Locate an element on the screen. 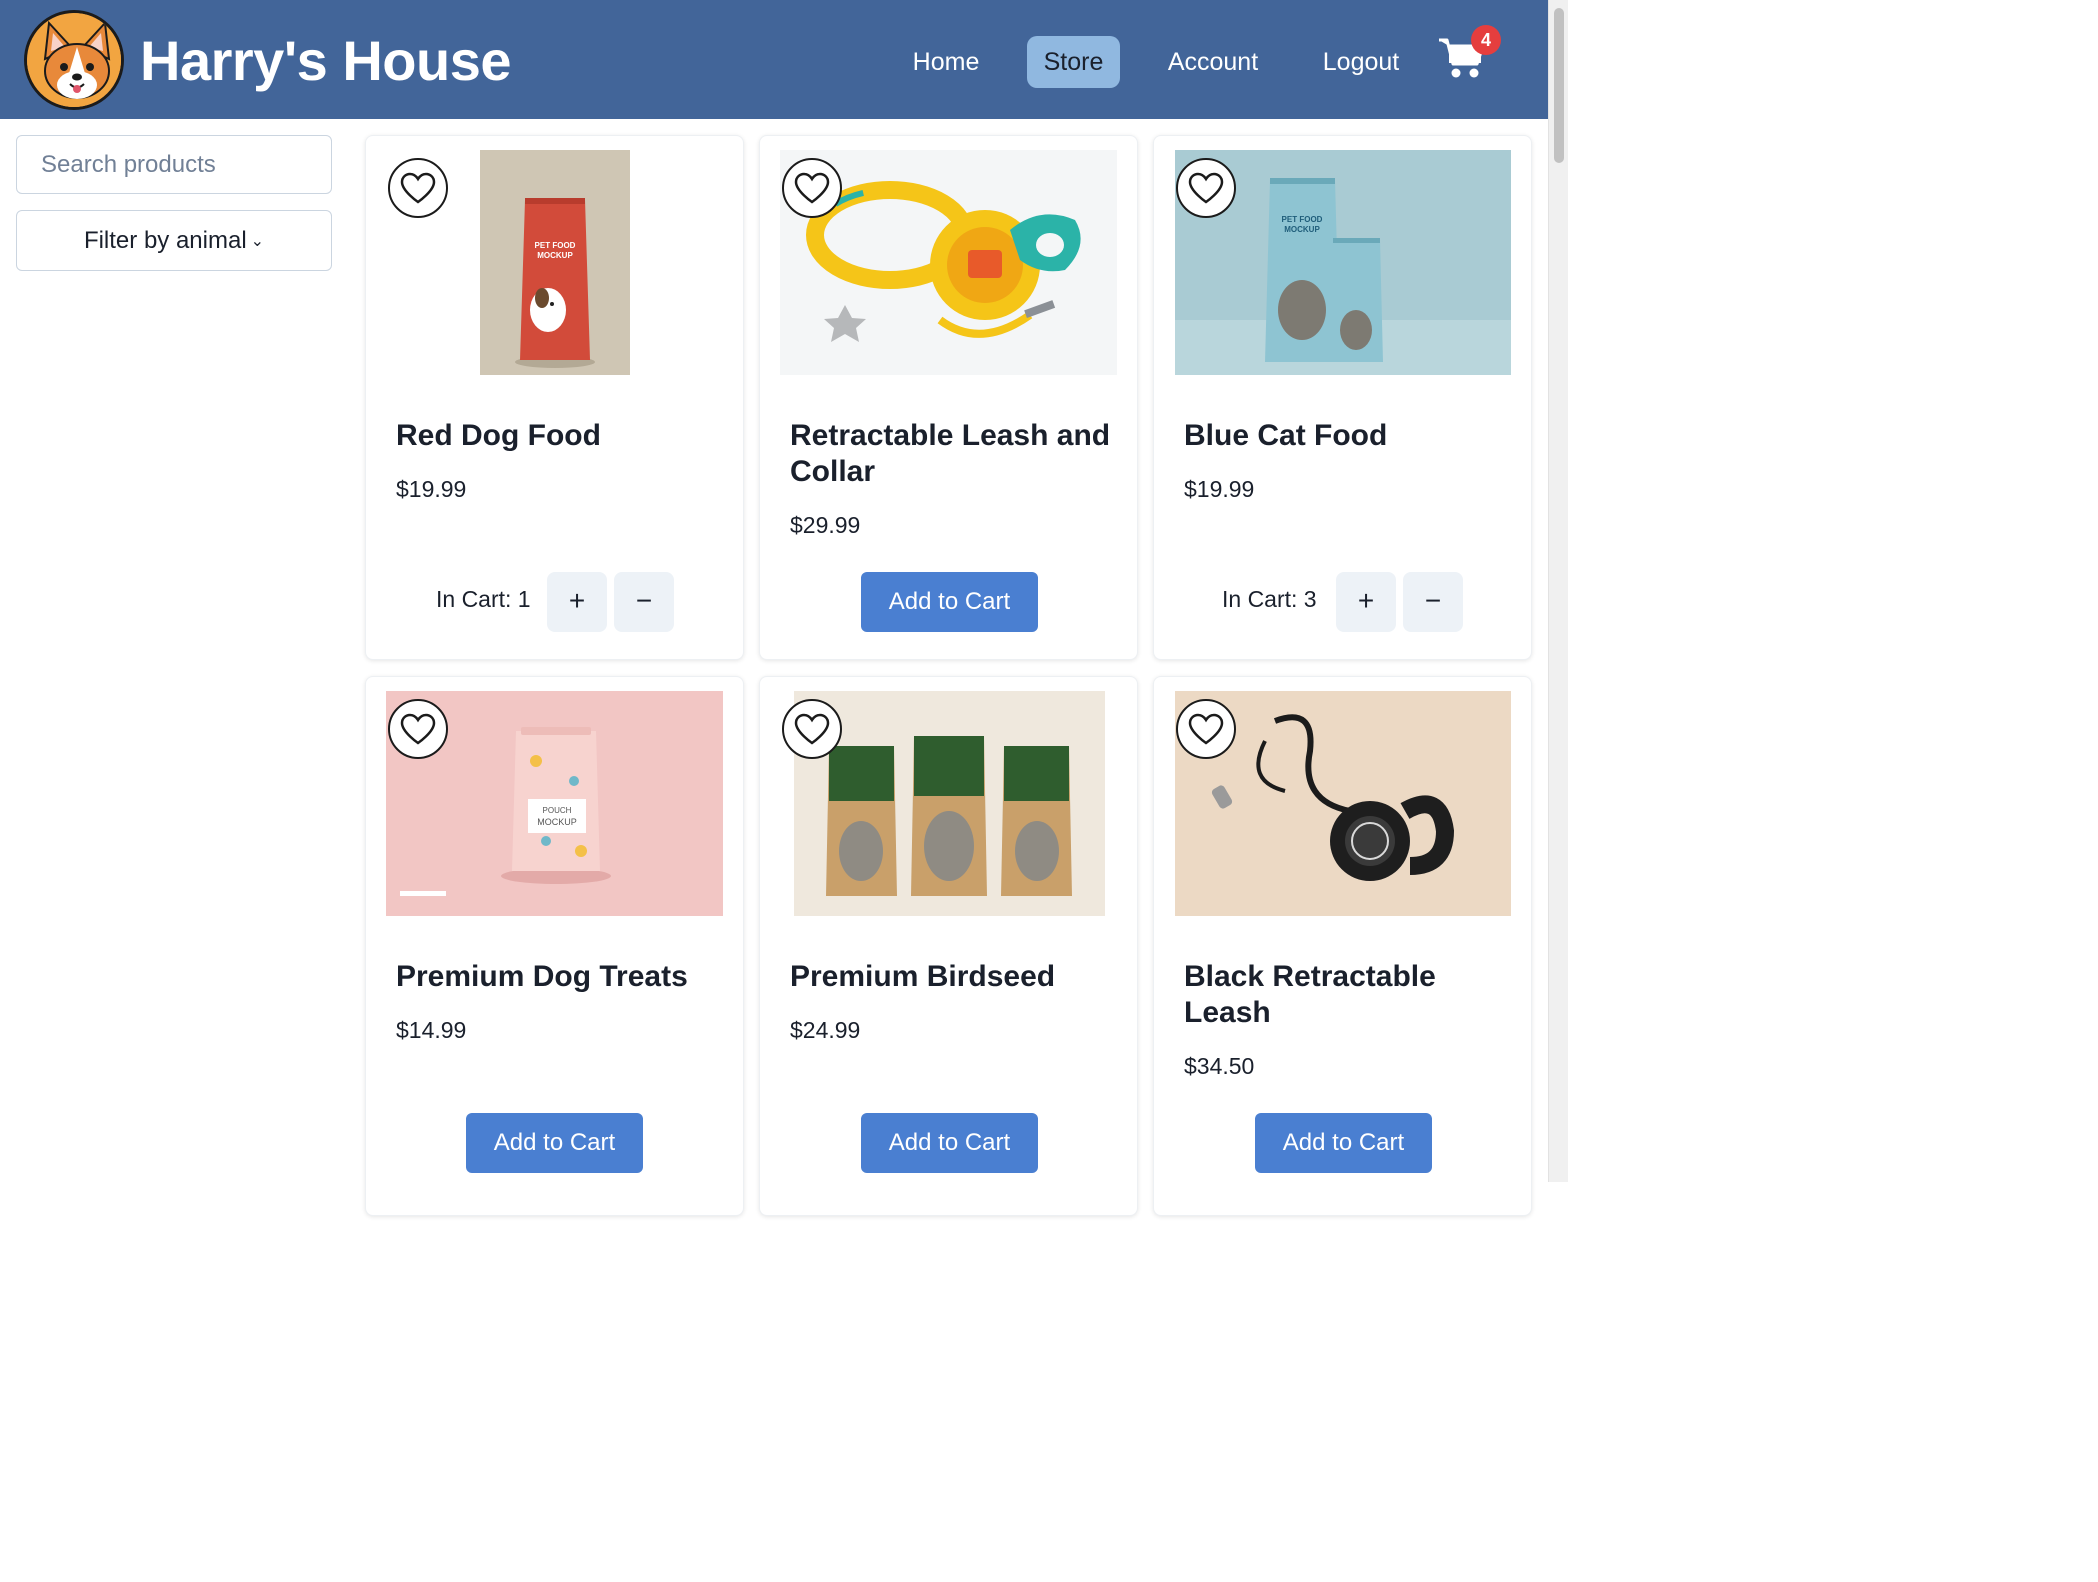 This screenshot has height=1582, width=2098. product-title: Retractable Leash and Collar is located at coordinates (950, 453).